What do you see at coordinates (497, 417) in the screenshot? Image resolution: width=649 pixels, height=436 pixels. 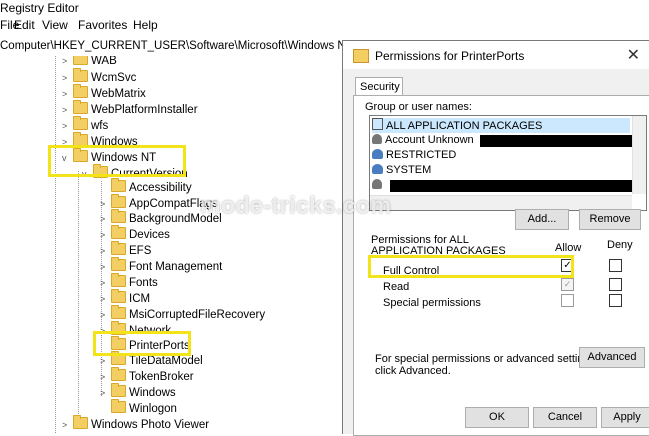 I see `ok-button: OK` at bounding box center [497, 417].